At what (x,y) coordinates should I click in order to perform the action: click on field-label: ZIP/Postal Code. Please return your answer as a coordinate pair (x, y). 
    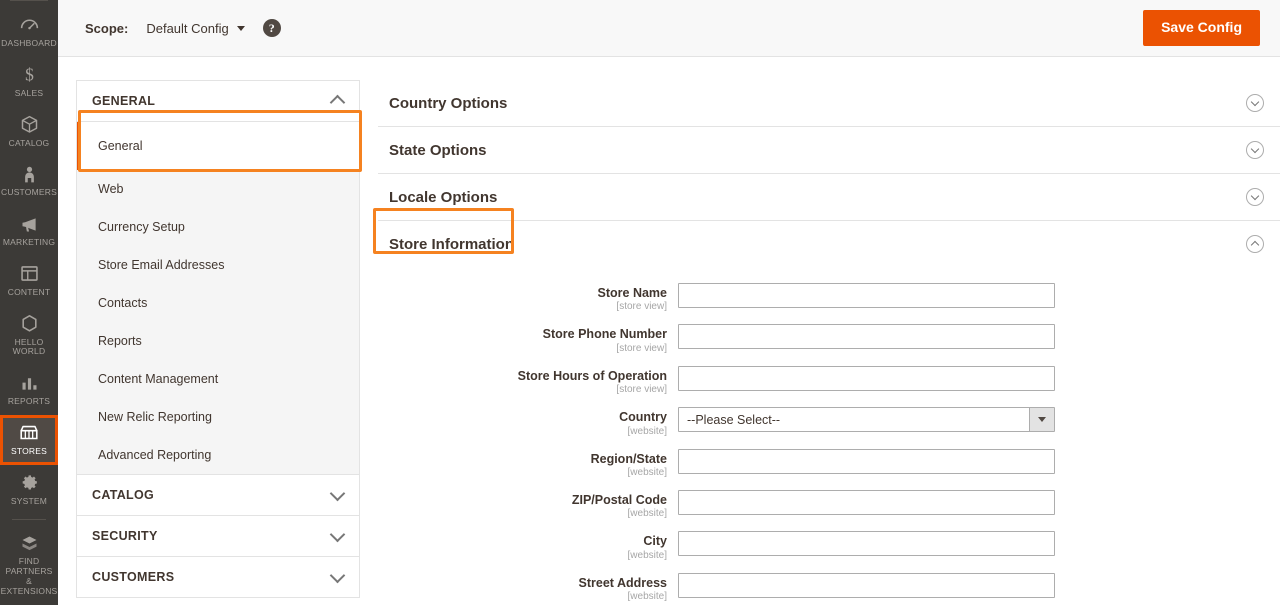
    Looking at the image, I should click on (619, 499).